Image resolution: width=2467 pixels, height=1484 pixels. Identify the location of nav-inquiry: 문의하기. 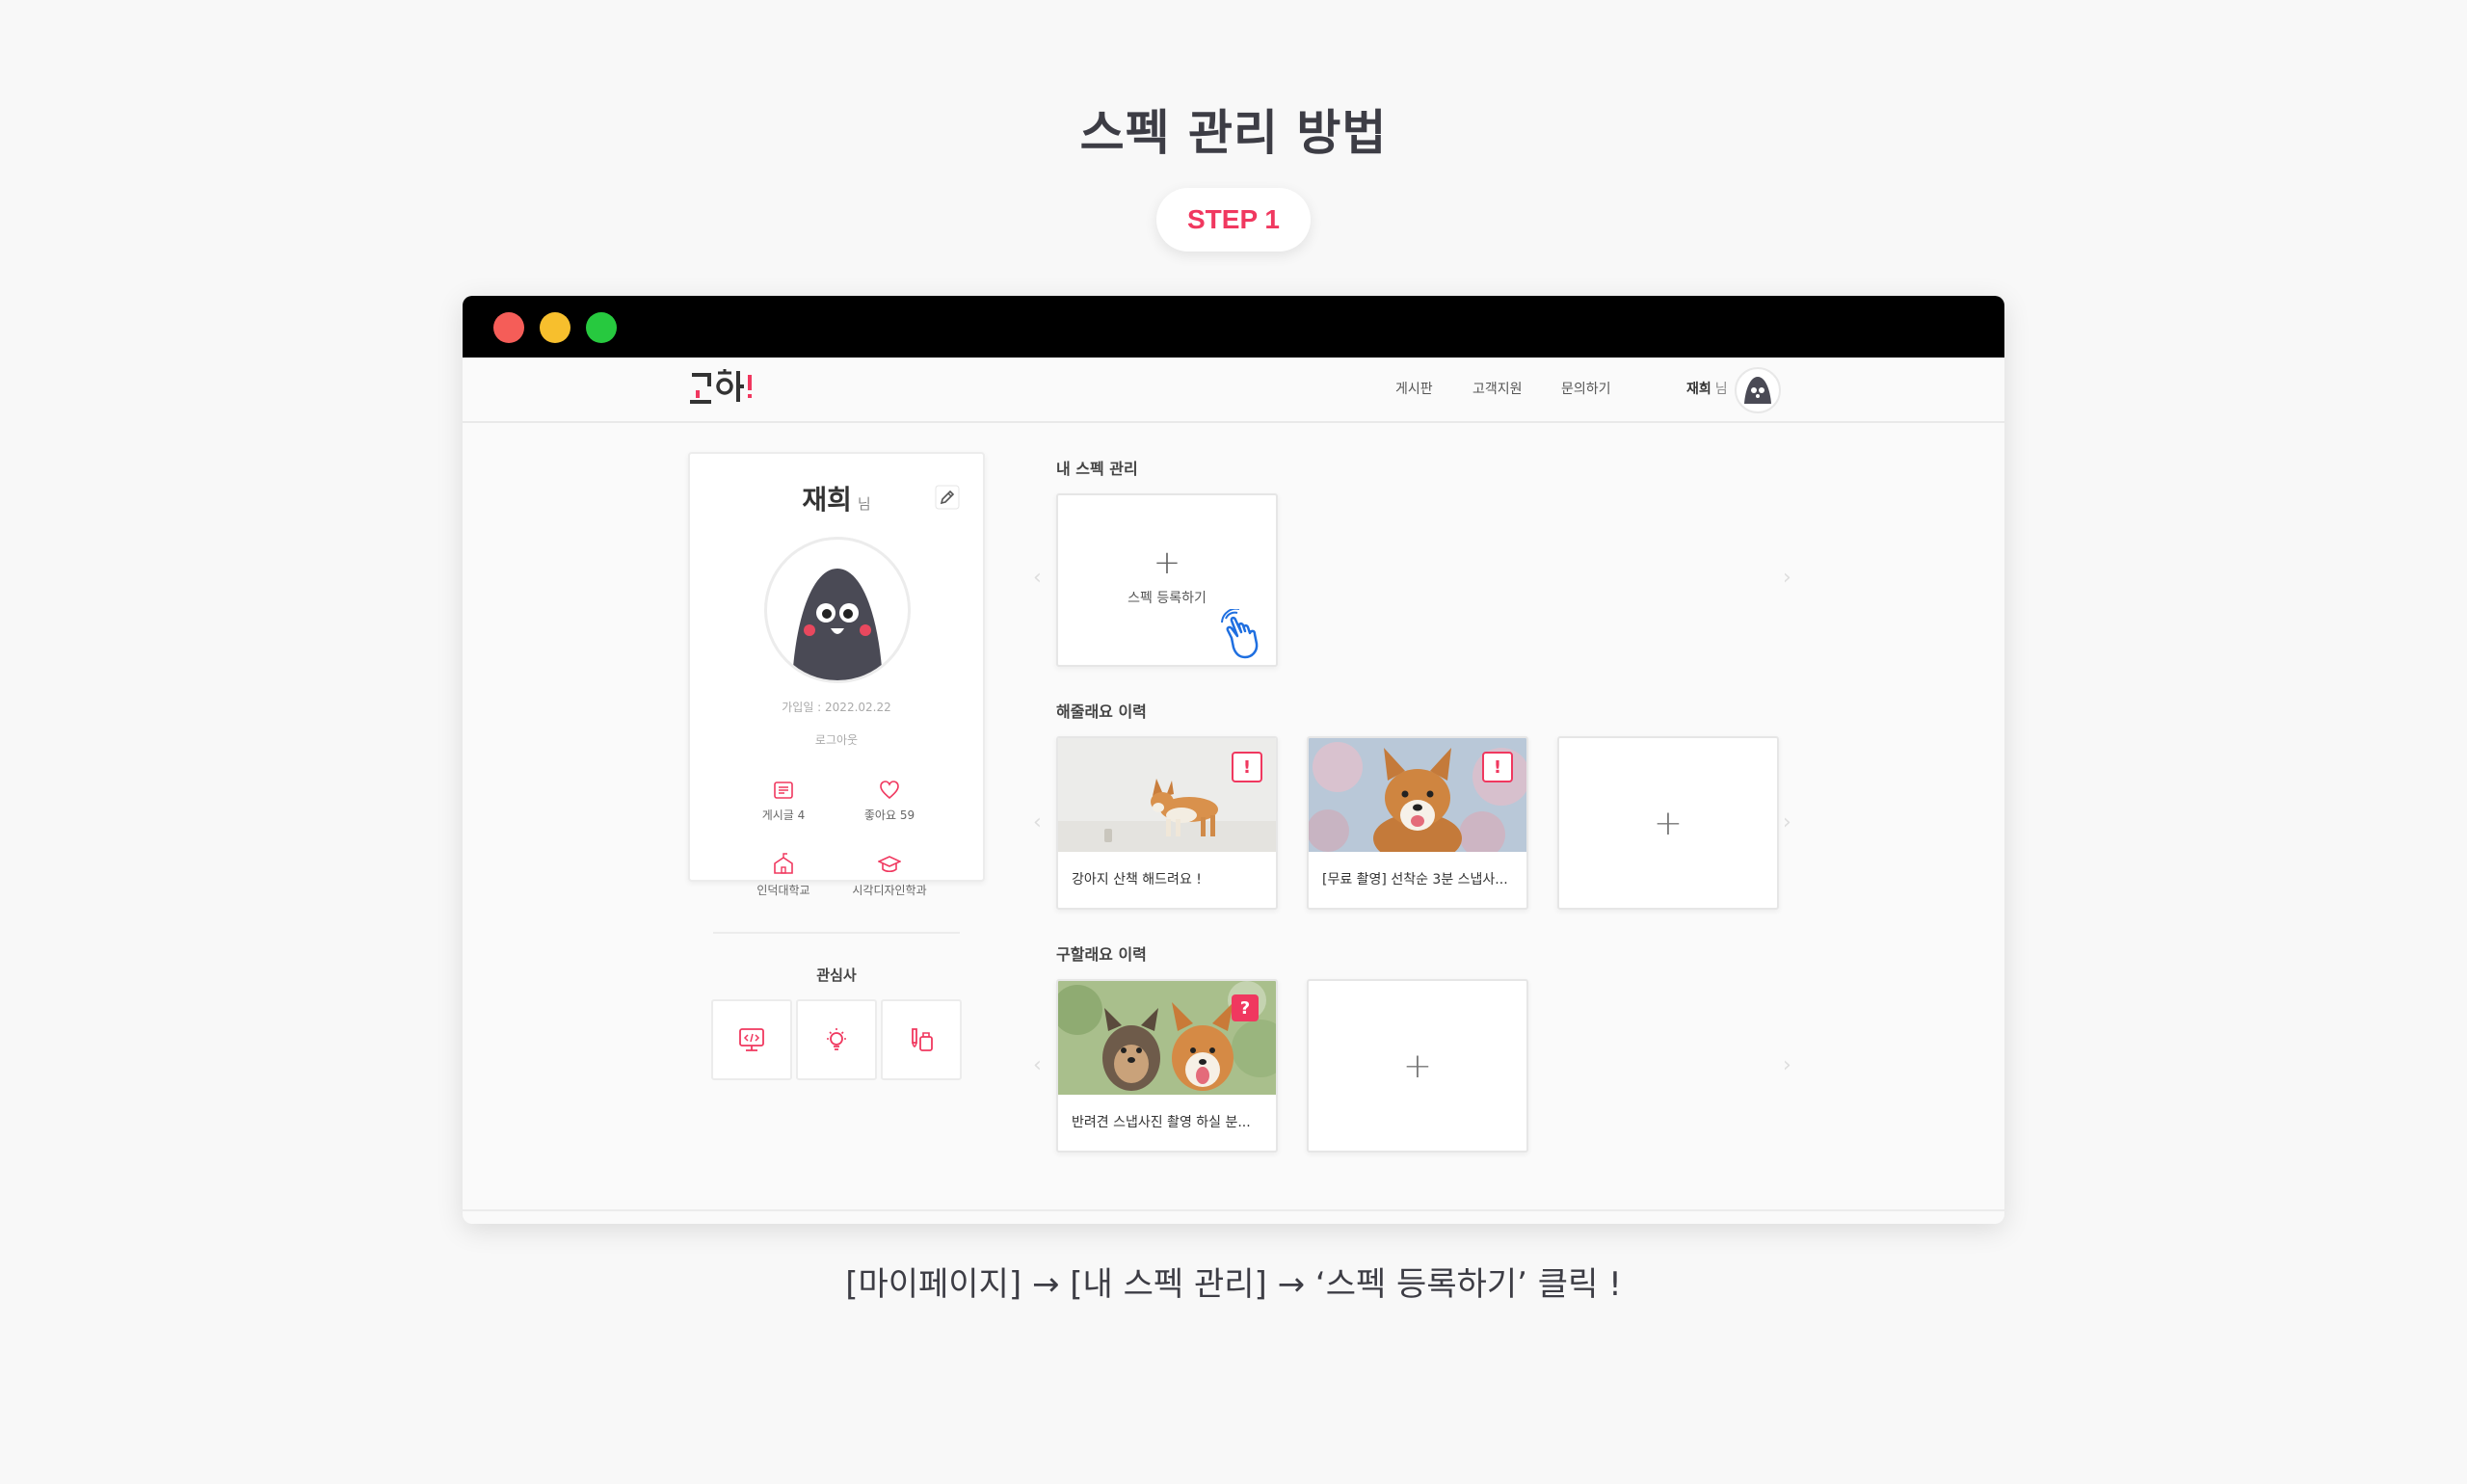
(1586, 388).